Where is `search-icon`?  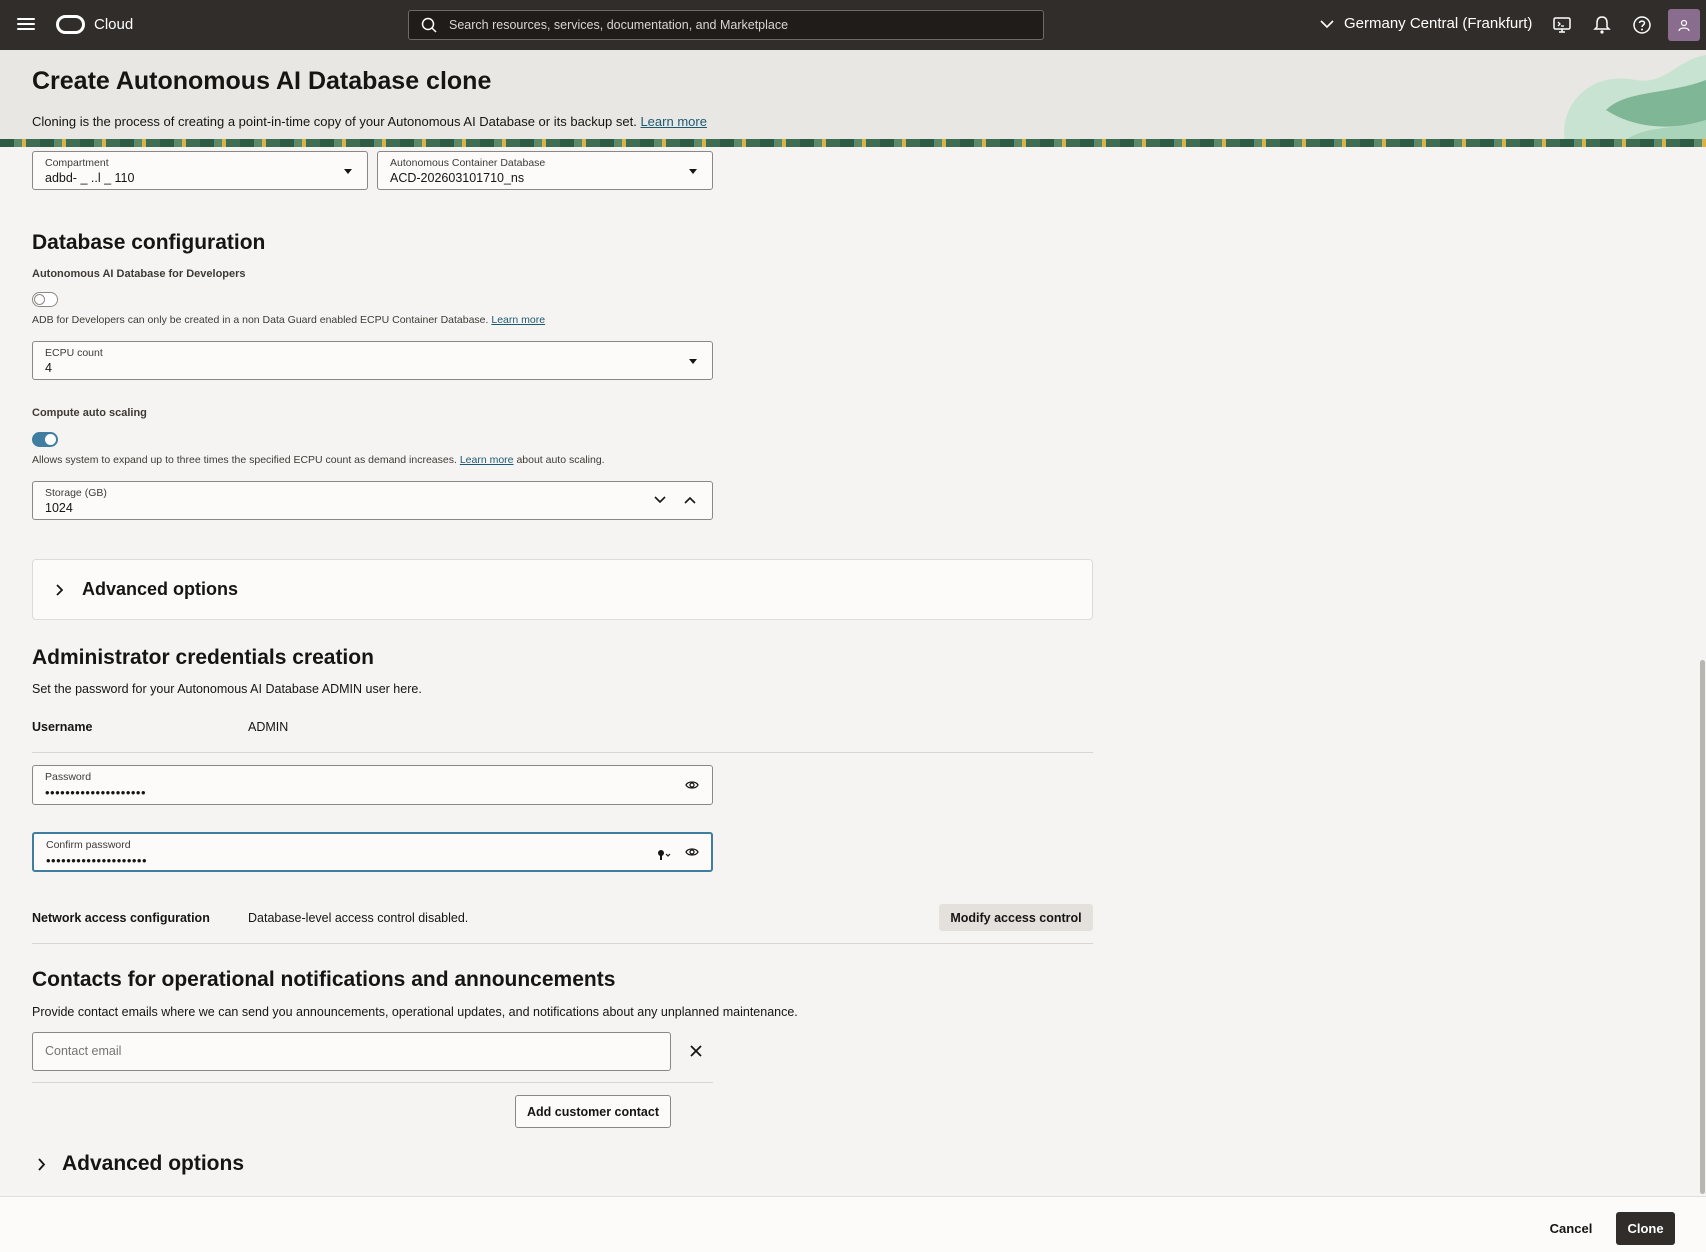 search-icon is located at coordinates (429, 25).